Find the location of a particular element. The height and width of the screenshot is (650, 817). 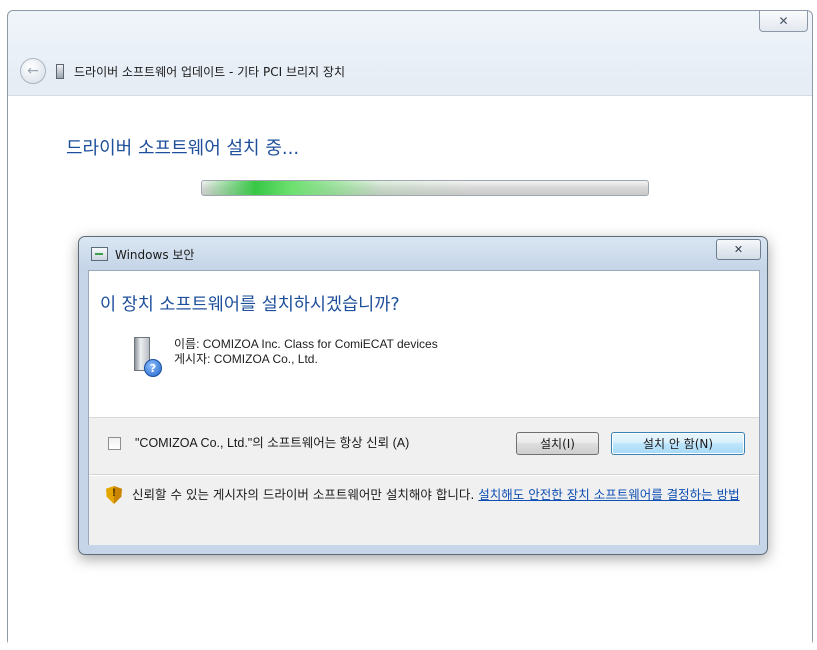

always-trust-checkbox is located at coordinates (114, 443).